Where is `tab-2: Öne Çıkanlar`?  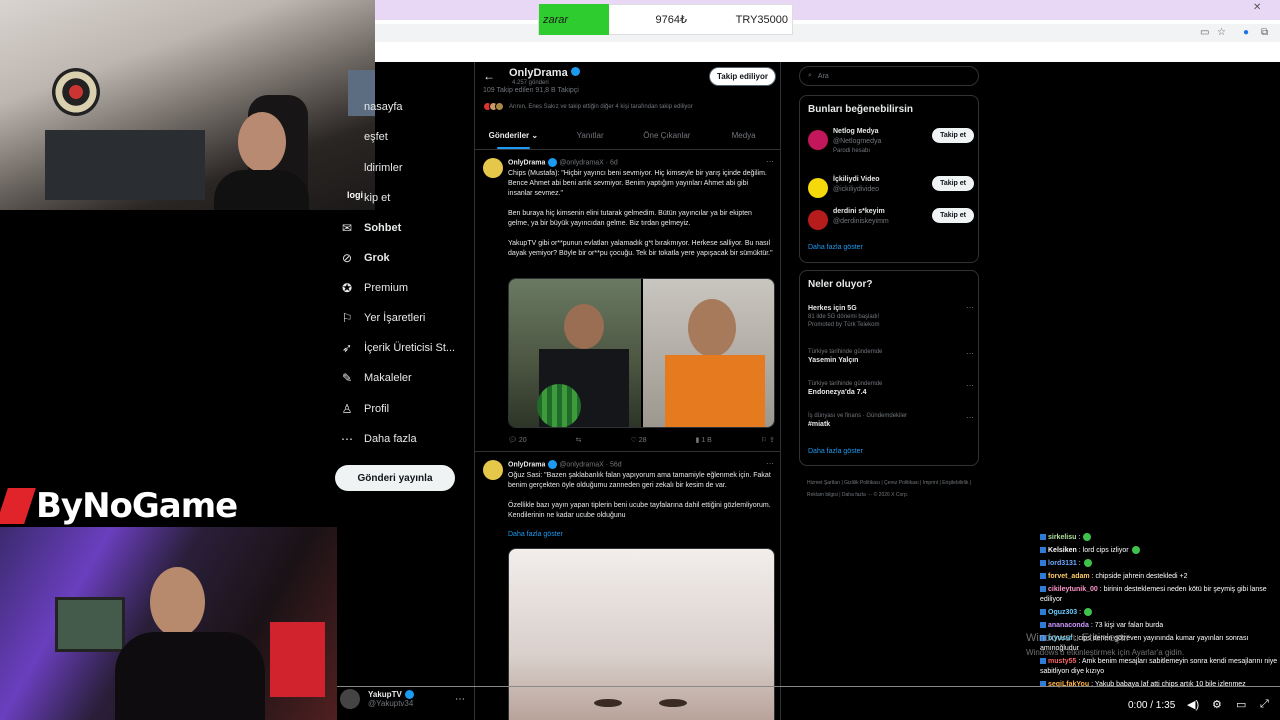
tab-2: Öne Çıkanlar is located at coordinates (667, 135).